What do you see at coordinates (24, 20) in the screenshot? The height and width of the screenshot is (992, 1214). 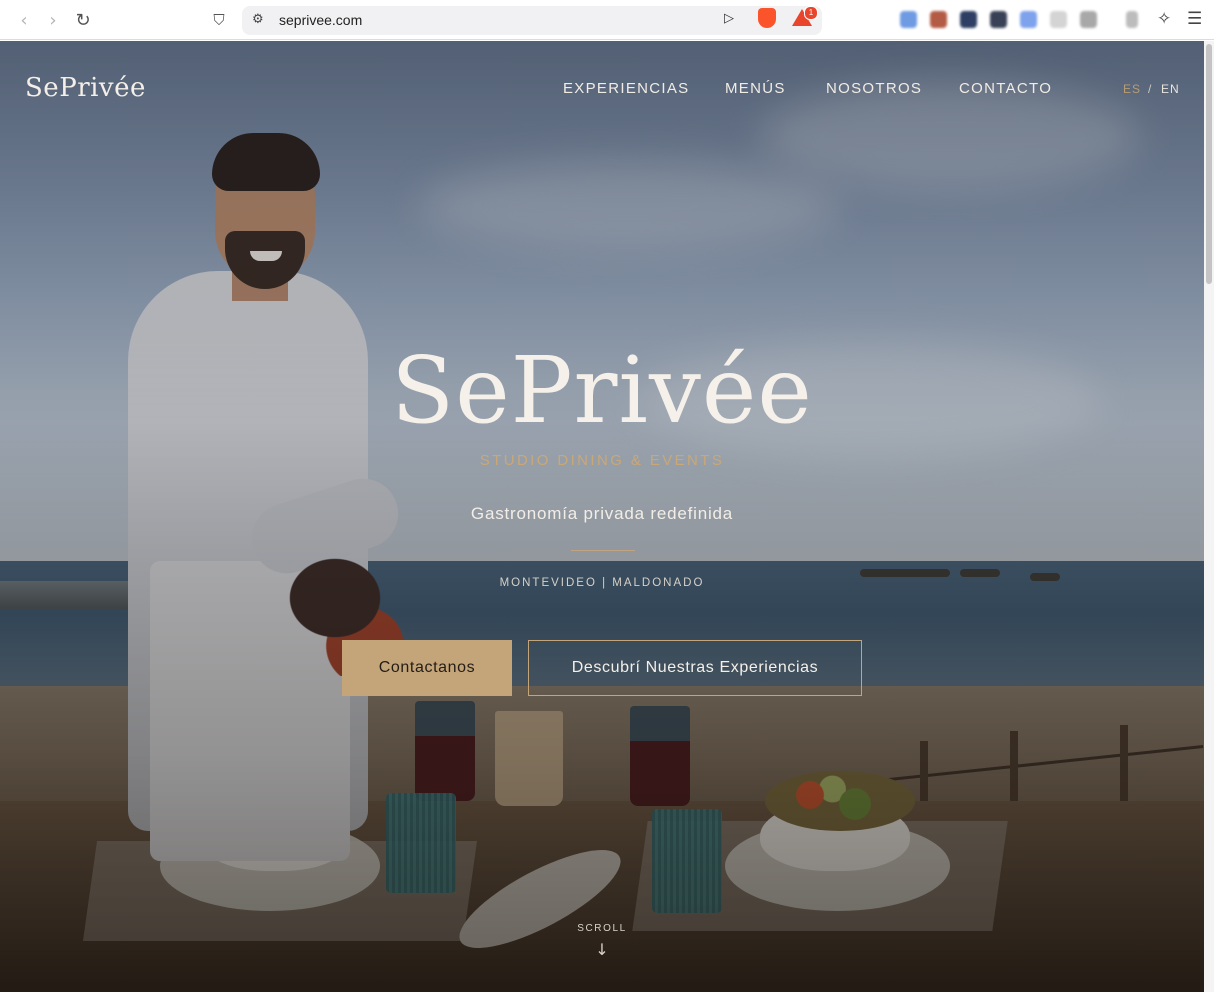 I see `back-icon: ‹` at bounding box center [24, 20].